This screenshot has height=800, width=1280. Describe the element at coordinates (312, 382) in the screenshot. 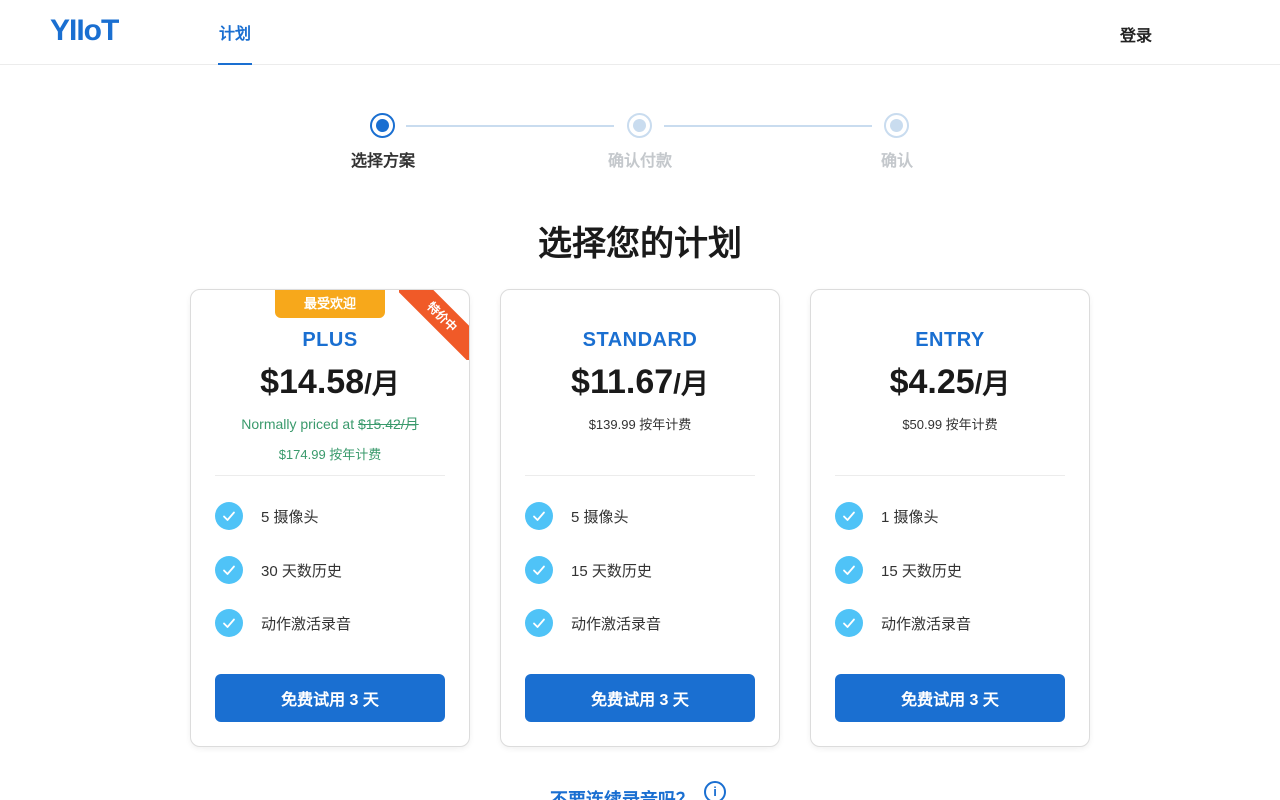

I see `plan-price-amount: $14.58` at that location.